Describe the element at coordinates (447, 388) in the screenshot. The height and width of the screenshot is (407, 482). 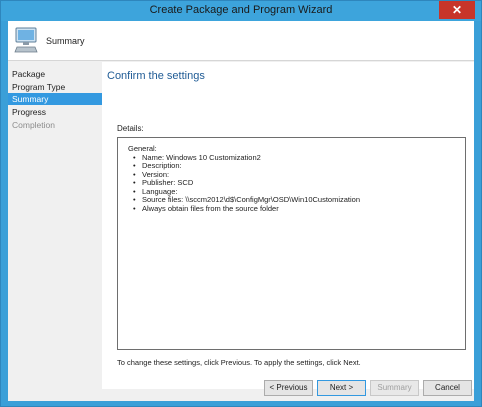
I see `cancel-button: Cancel` at that location.